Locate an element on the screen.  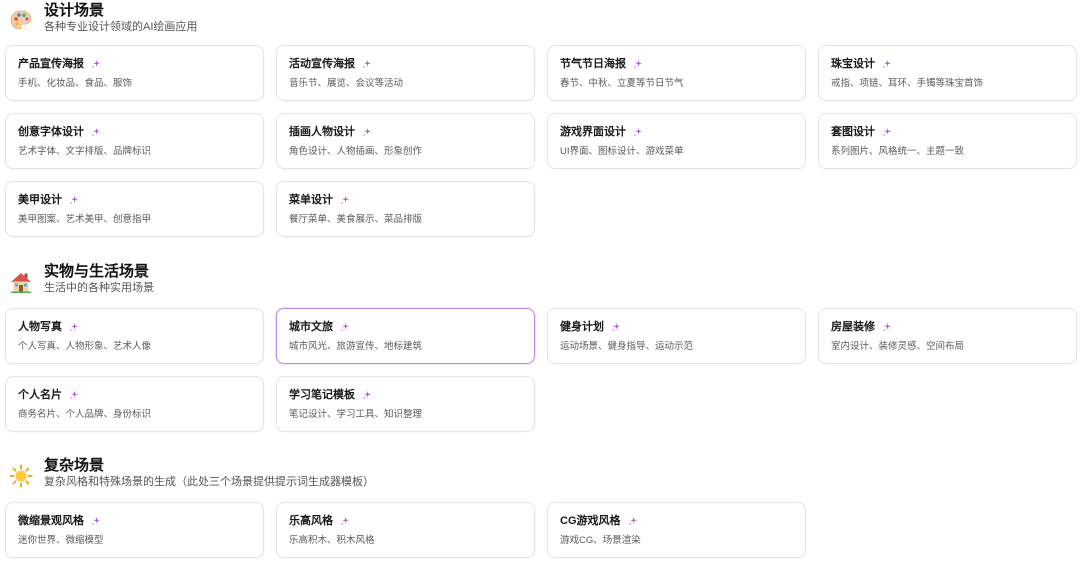
card-lego-style: 乐高风格 乐高积木、积木风格 is located at coordinates (405, 530).